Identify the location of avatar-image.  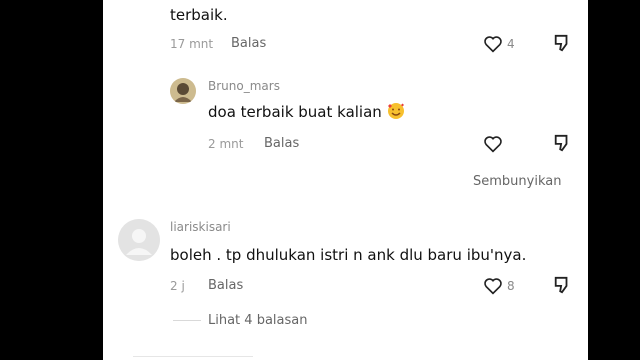
(183, 91).